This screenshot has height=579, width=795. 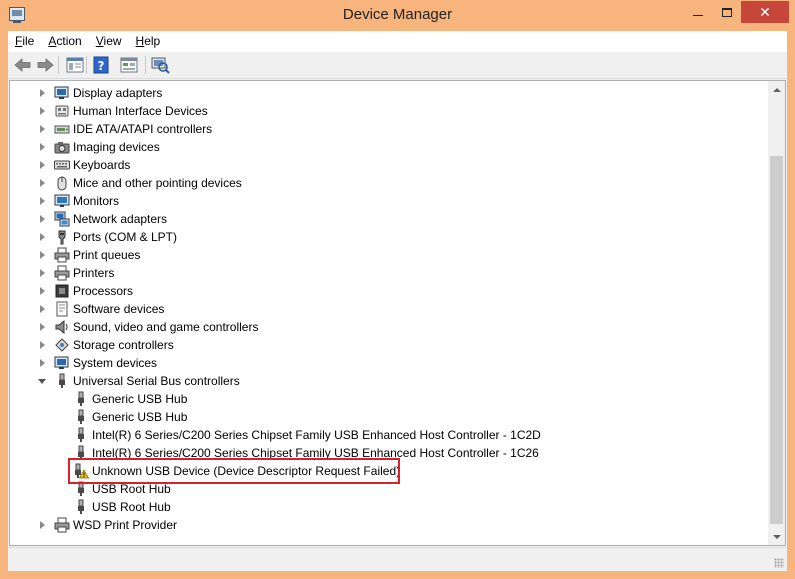 I want to click on tree-item-label: Print queues, so click(x=107, y=255).